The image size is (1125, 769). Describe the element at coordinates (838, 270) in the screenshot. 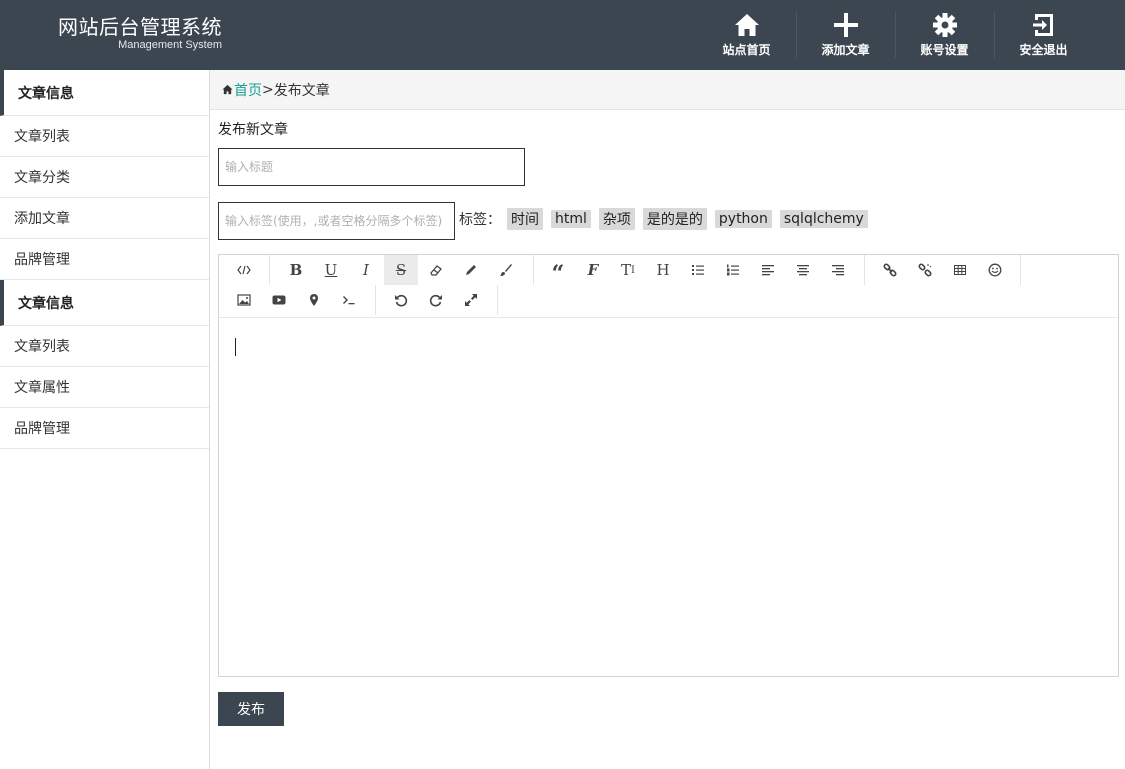

I see `align-right-icon` at that location.